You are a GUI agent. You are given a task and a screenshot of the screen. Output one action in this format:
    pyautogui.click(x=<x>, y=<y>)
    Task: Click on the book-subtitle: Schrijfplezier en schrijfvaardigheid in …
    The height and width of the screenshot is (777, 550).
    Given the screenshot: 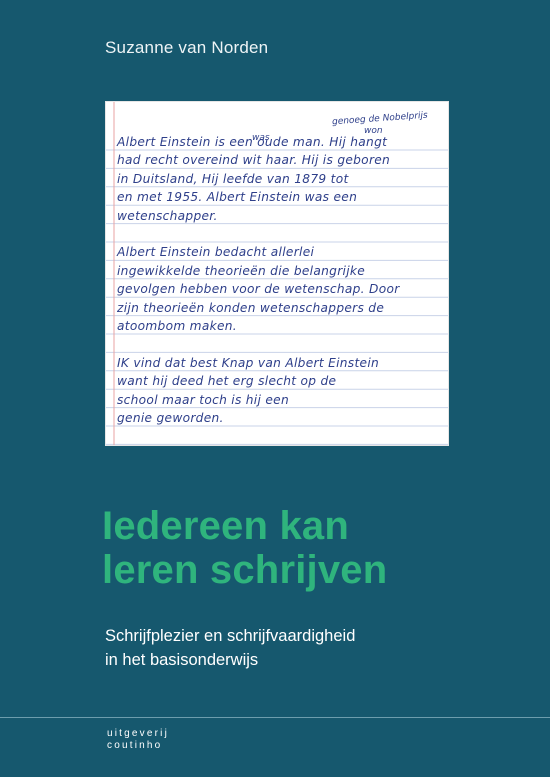 What is the action you would take?
    pyautogui.click(x=230, y=648)
    